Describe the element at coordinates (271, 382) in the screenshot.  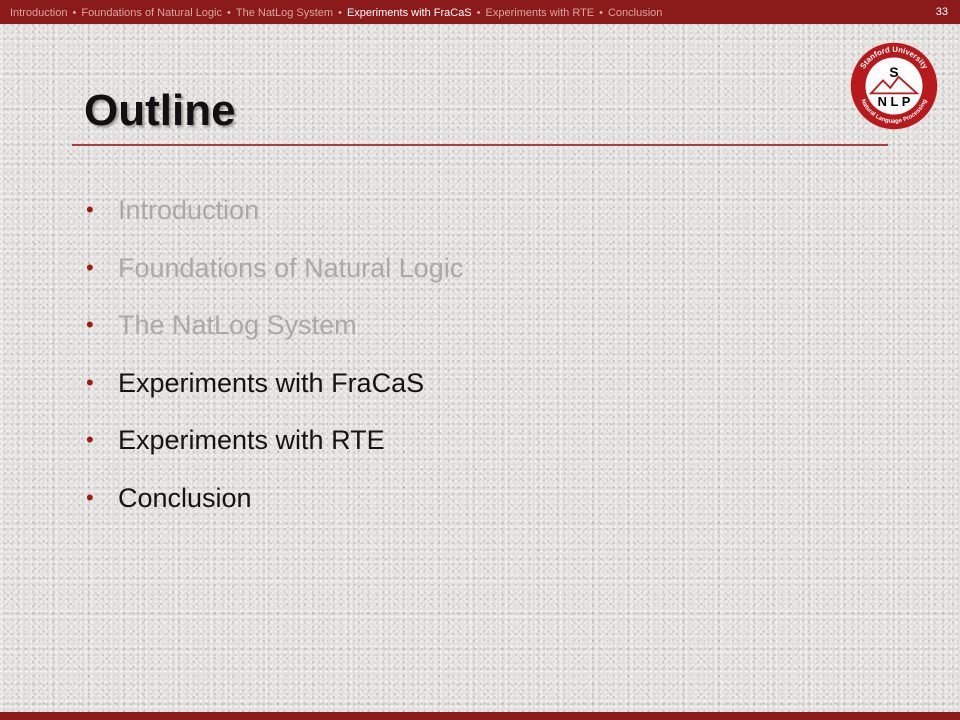
I see `outline-item-label: Experiments with FraCaS` at that location.